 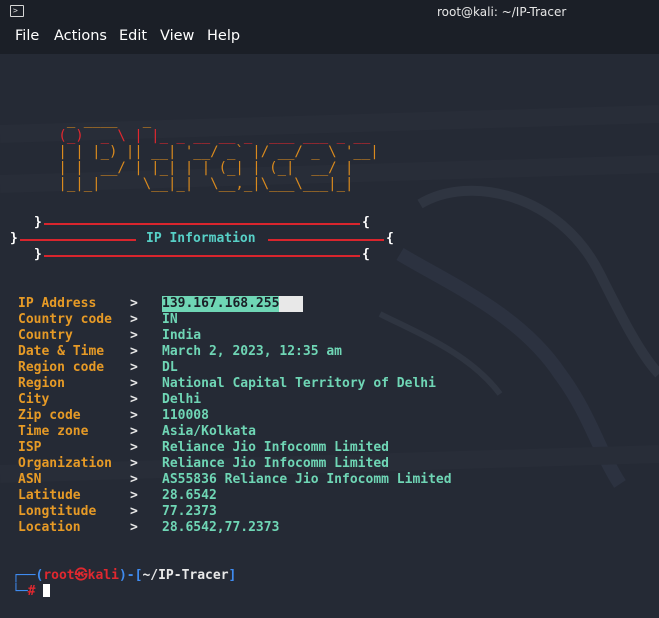 What do you see at coordinates (30, 447) in the screenshot?
I see `info-label: ISP` at bounding box center [30, 447].